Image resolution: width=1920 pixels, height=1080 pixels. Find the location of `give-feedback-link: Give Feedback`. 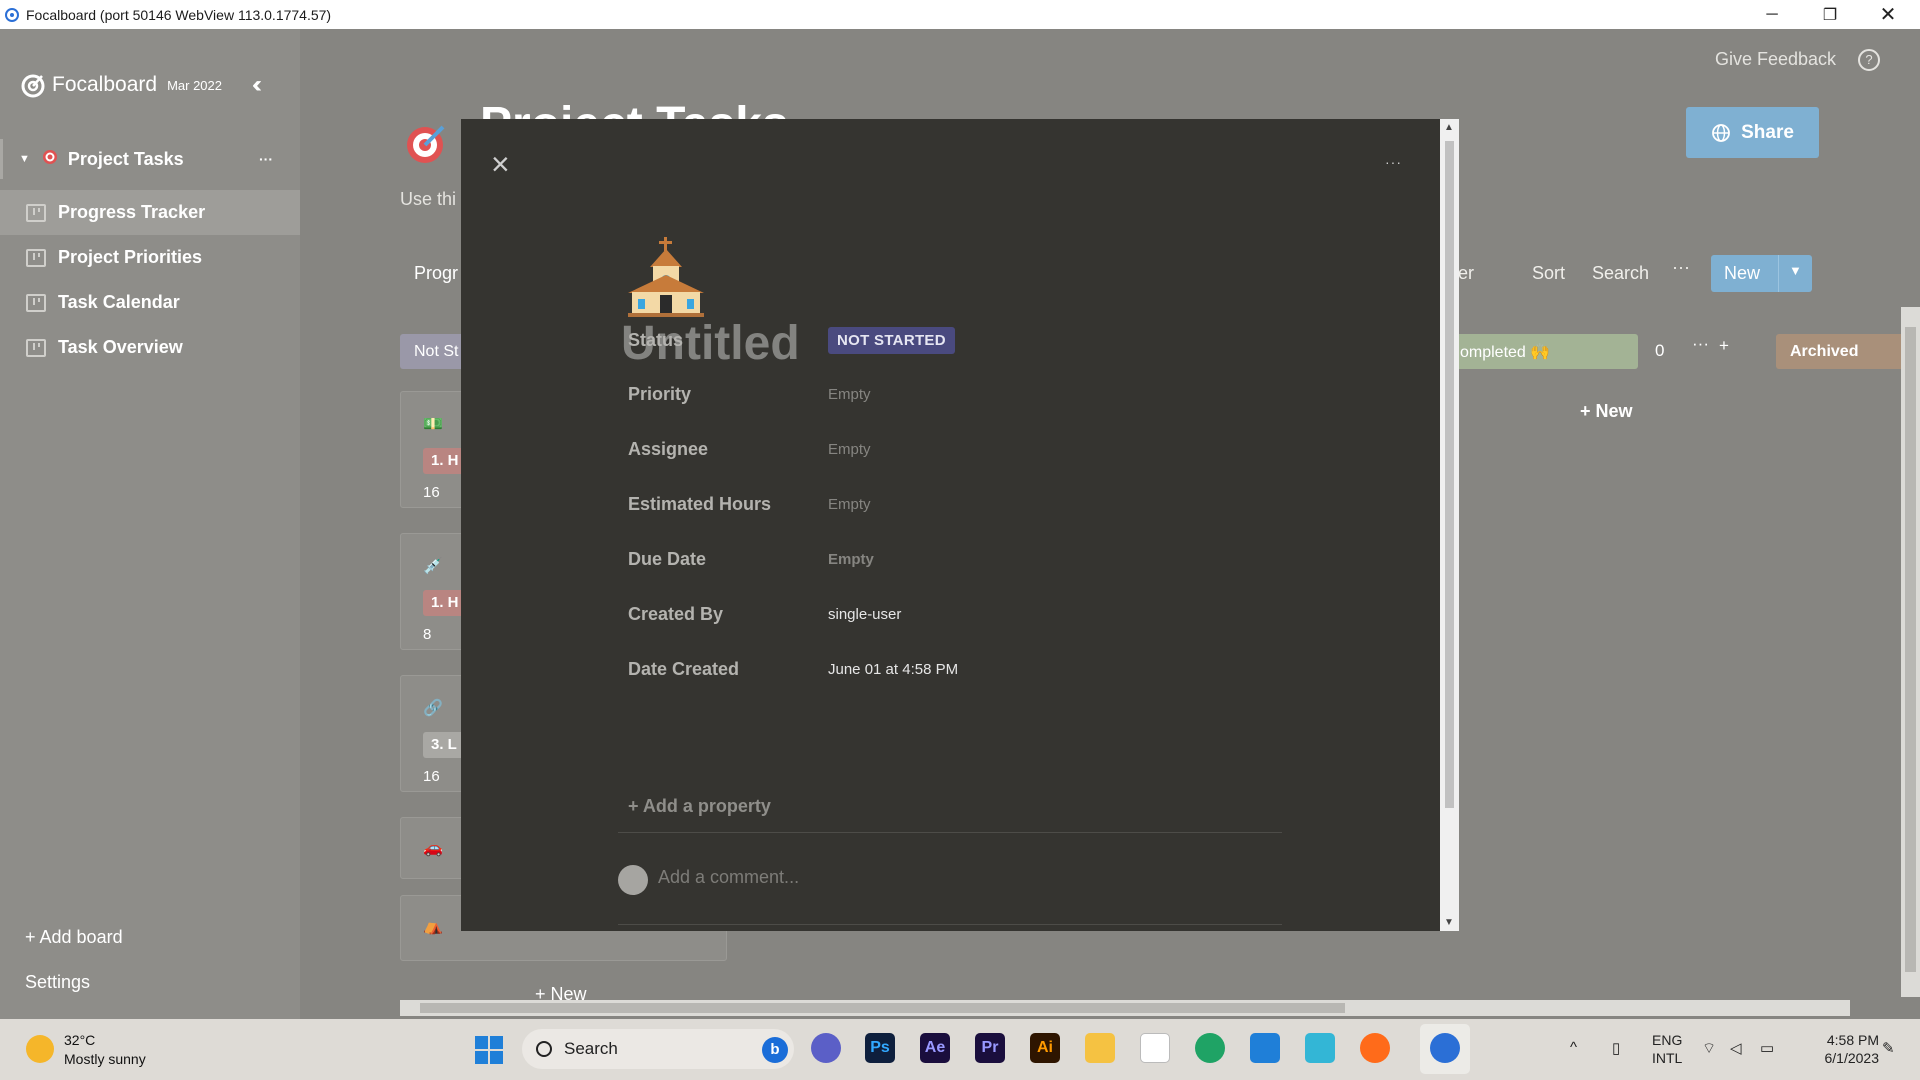

give-feedback-link: Give Feedback is located at coordinates (1775, 59).